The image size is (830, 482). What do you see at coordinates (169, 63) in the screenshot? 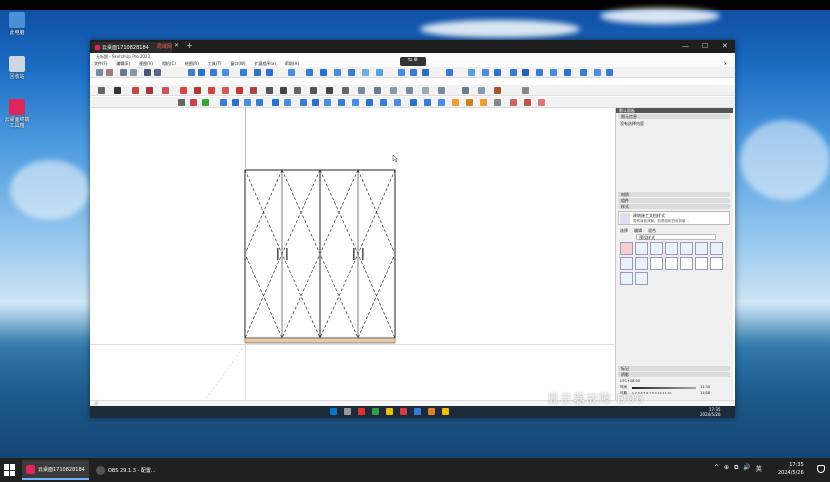
I see `menu-camera: 相机(C)` at bounding box center [169, 63].